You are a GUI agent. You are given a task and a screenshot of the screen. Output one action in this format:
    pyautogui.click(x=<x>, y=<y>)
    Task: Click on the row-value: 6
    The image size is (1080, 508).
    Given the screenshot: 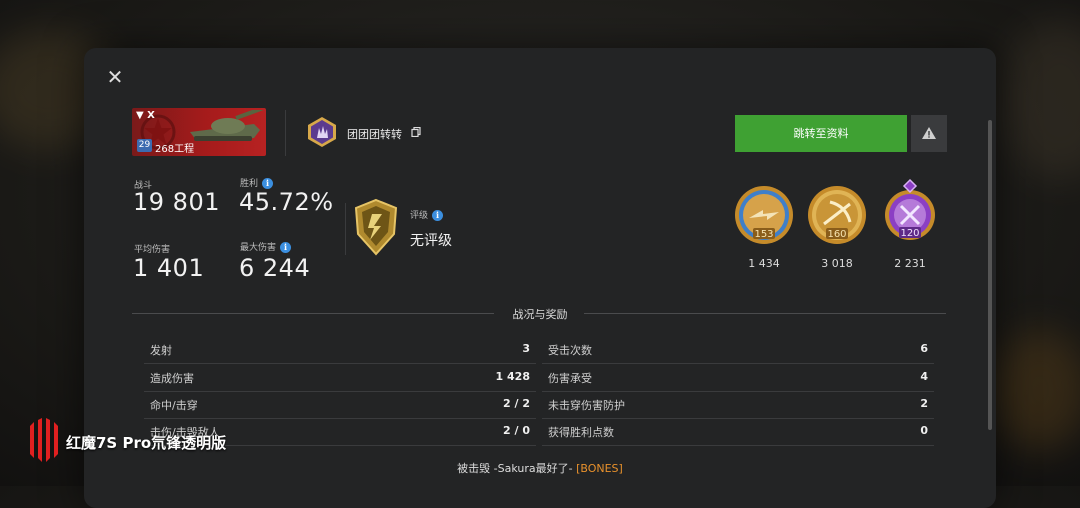 What is the action you would take?
    pyautogui.click(x=924, y=348)
    